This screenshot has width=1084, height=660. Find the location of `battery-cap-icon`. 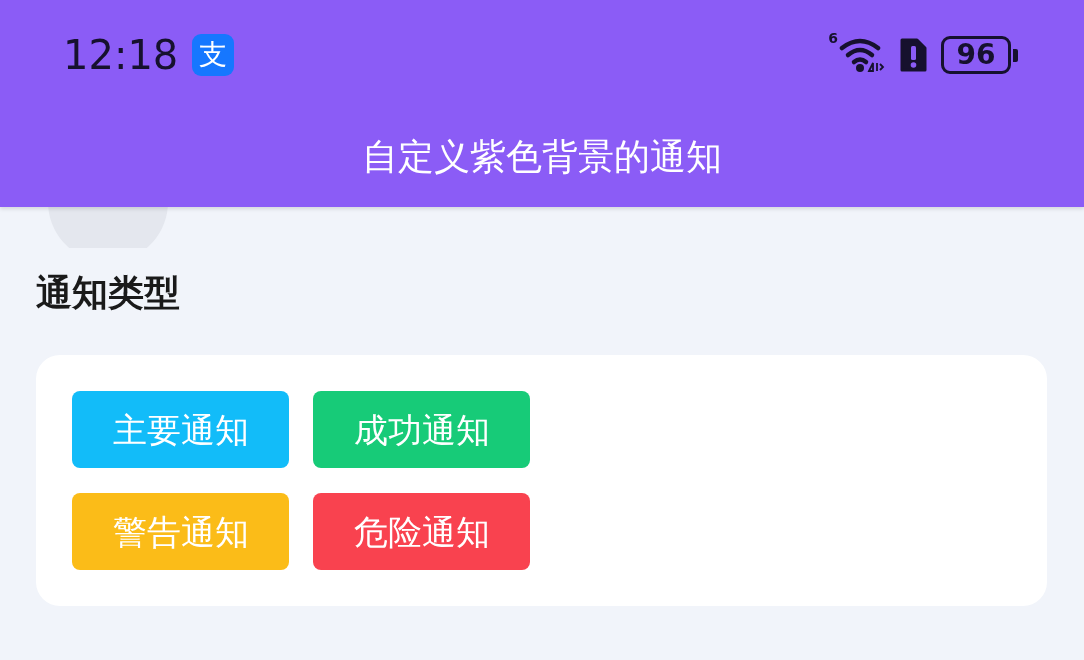

battery-cap-icon is located at coordinates (1015, 55).